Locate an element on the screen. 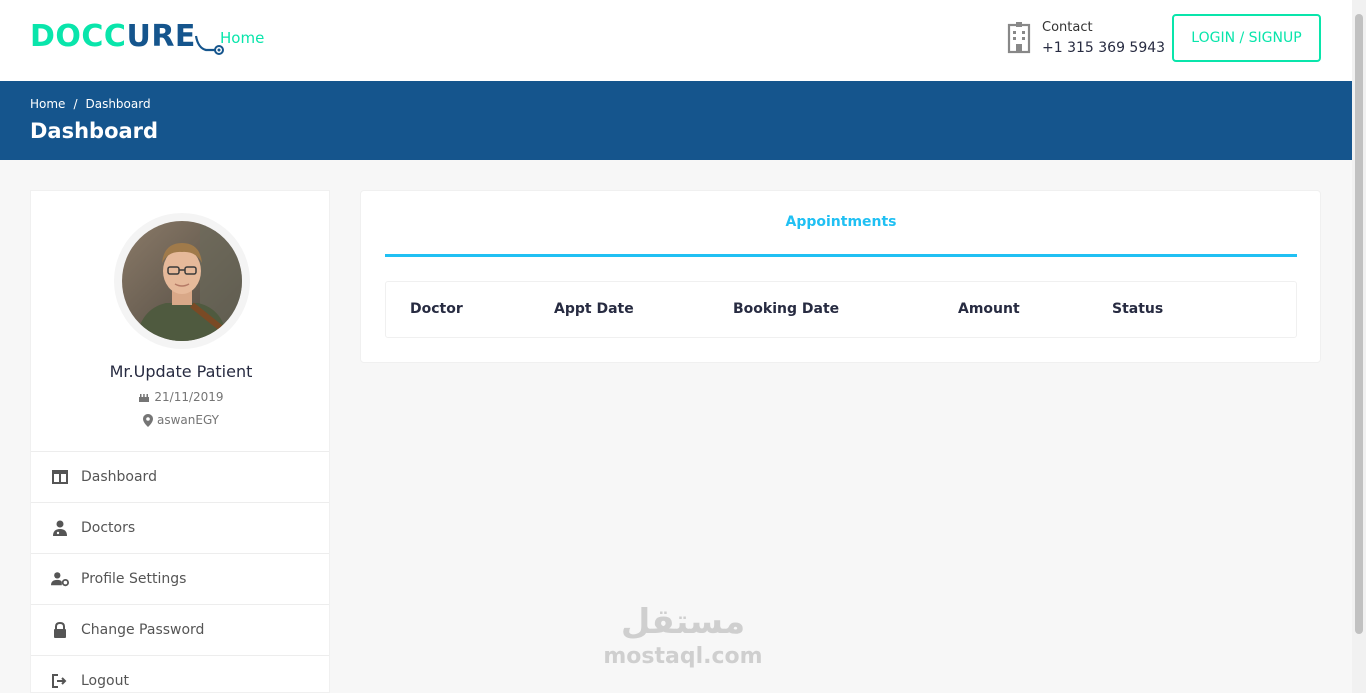  scrollbar-thumb is located at coordinates (1359, 324).